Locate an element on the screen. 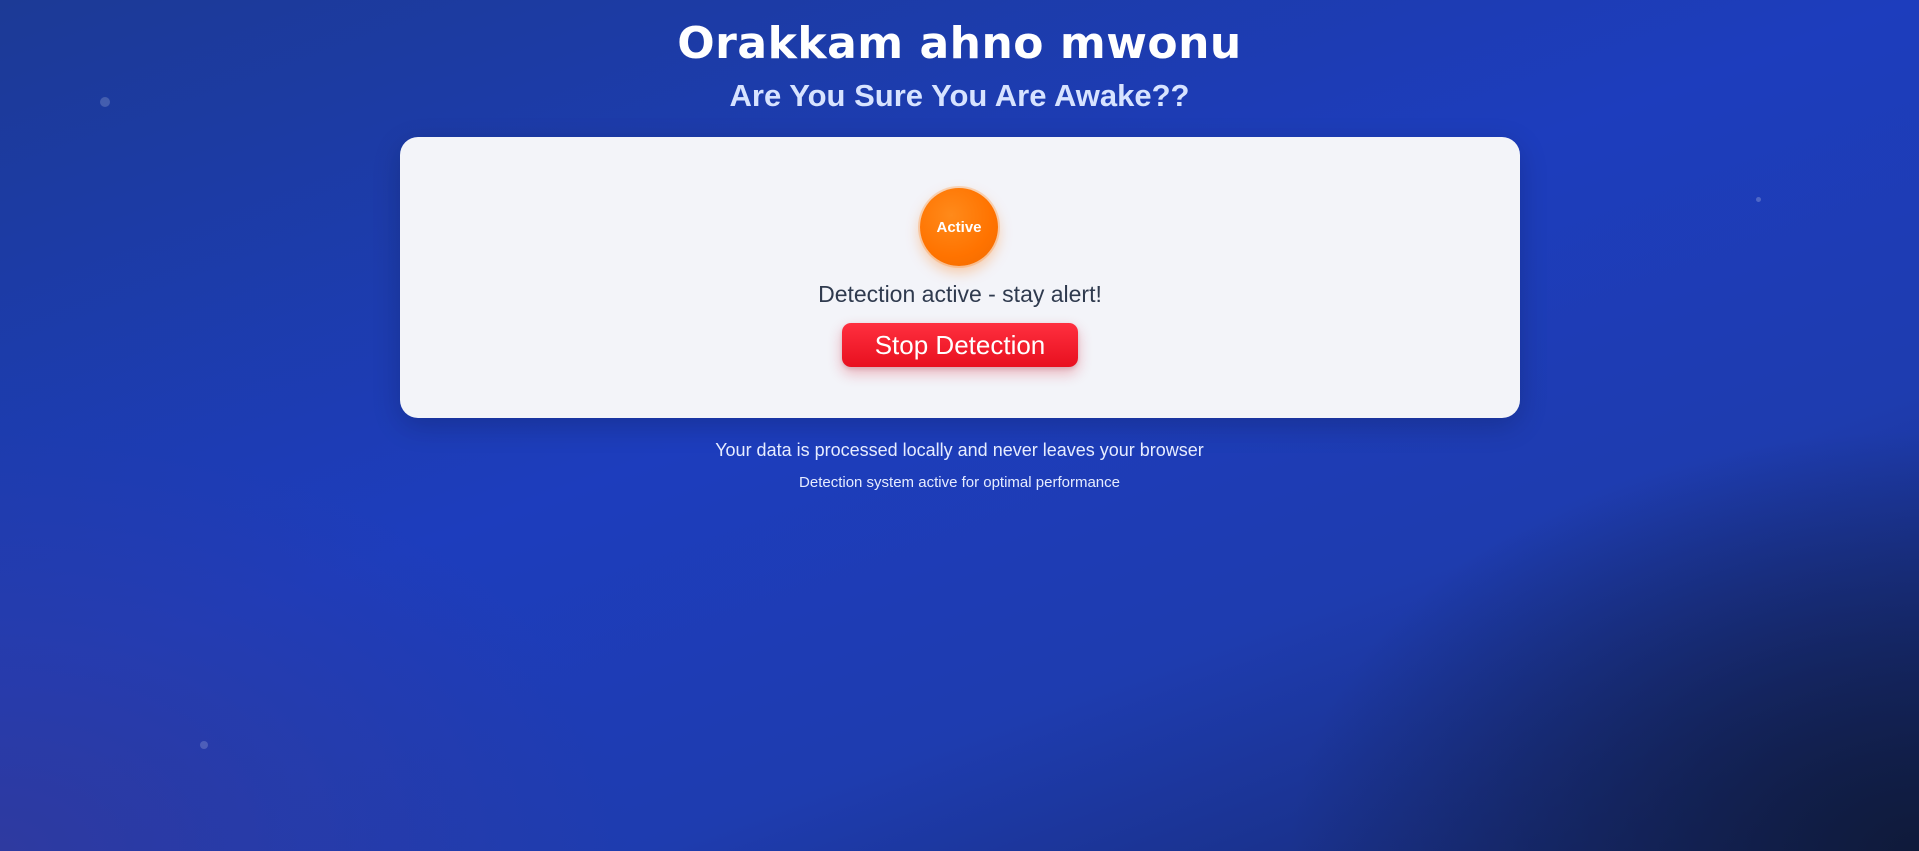 The image size is (1919, 851). stop-detection-button: Stop Detection is located at coordinates (960, 345).